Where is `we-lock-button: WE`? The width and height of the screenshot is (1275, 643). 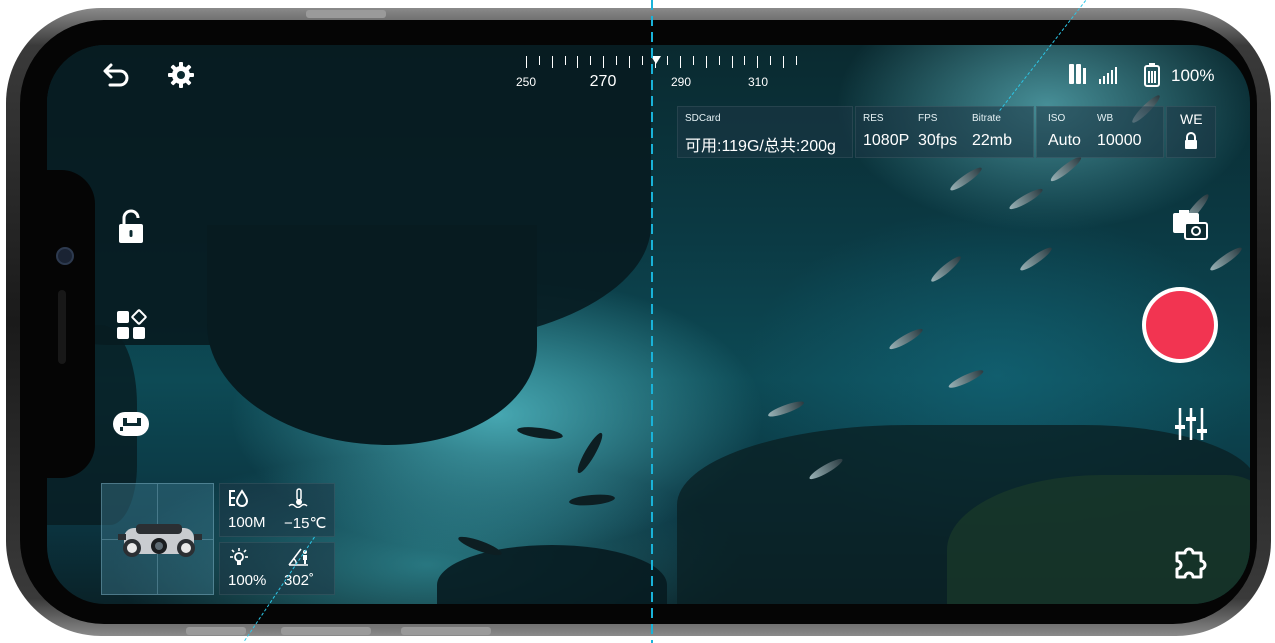 we-lock-button: WE is located at coordinates (1191, 132).